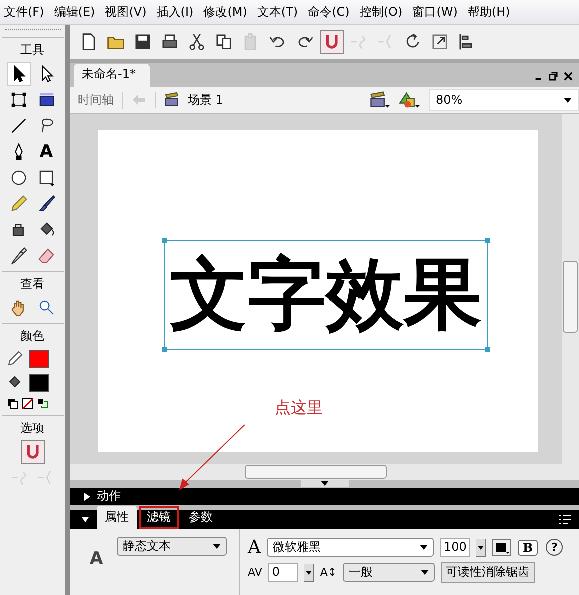  I want to click on text-color-swatch, so click(502, 547).